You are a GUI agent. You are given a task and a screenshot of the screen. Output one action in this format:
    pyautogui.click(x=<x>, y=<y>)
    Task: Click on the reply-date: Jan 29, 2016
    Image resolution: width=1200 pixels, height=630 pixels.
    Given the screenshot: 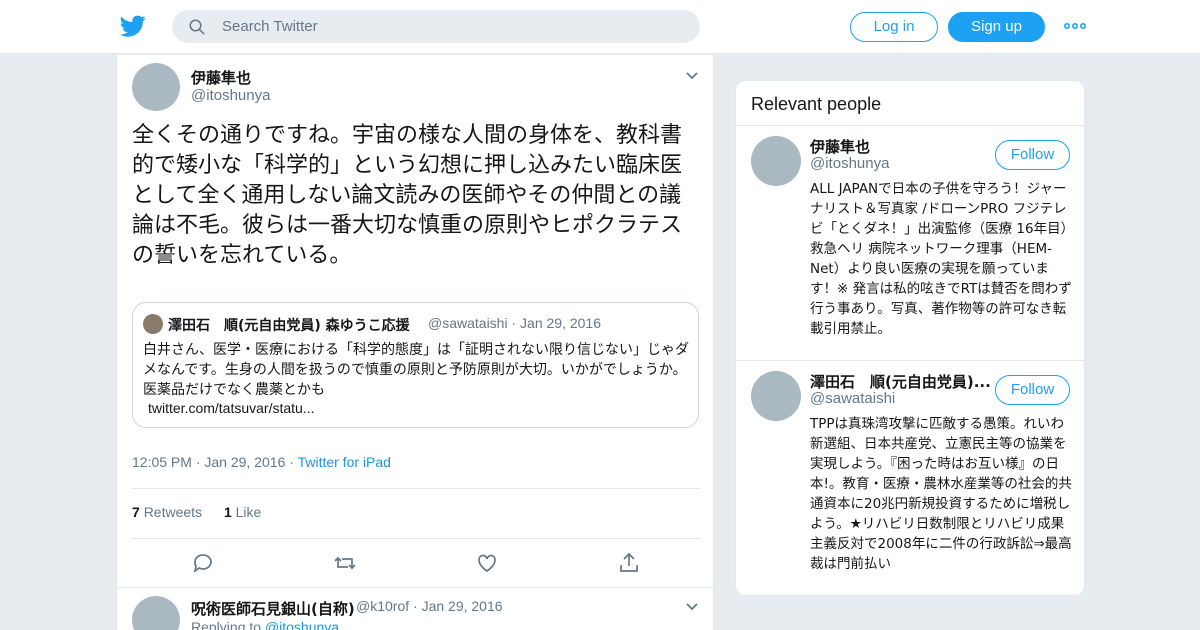 What is the action you would take?
    pyautogui.click(x=462, y=606)
    